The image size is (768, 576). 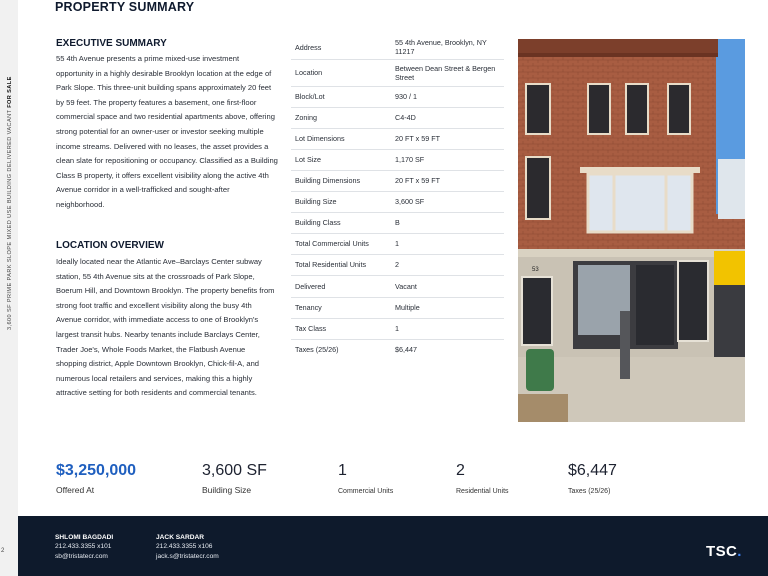 I want to click on logo-text: TSC, so click(x=722, y=551).